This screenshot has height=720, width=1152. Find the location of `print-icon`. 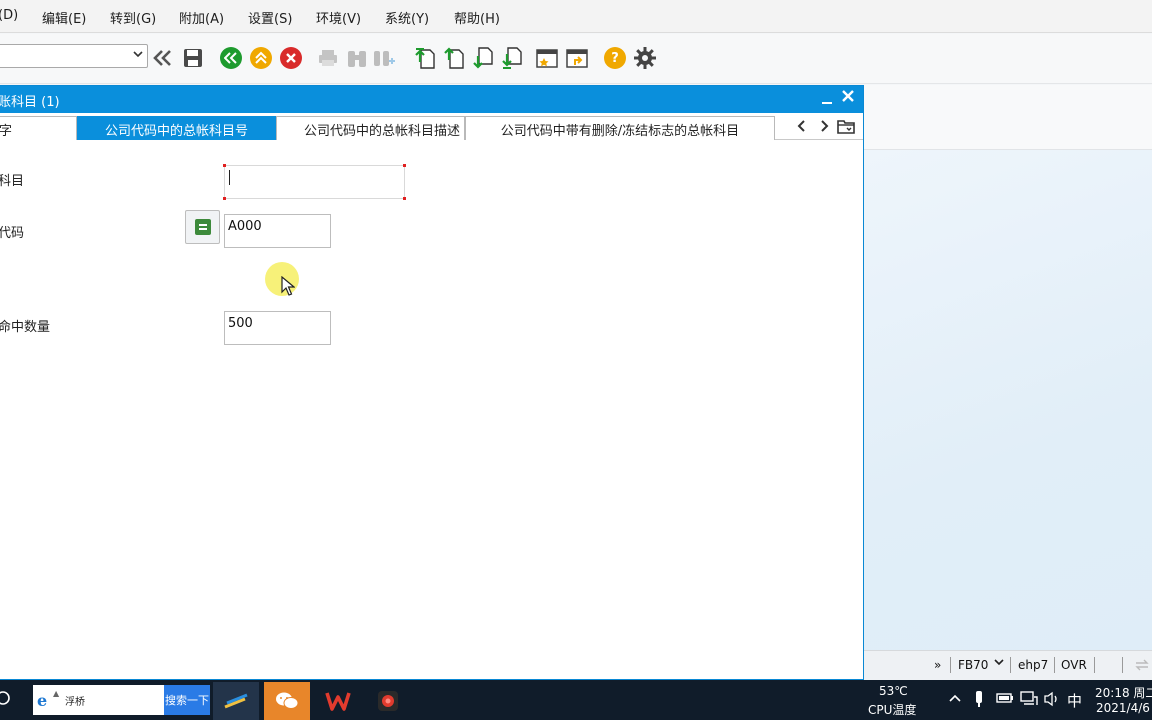

print-icon is located at coordinates (328, 58).